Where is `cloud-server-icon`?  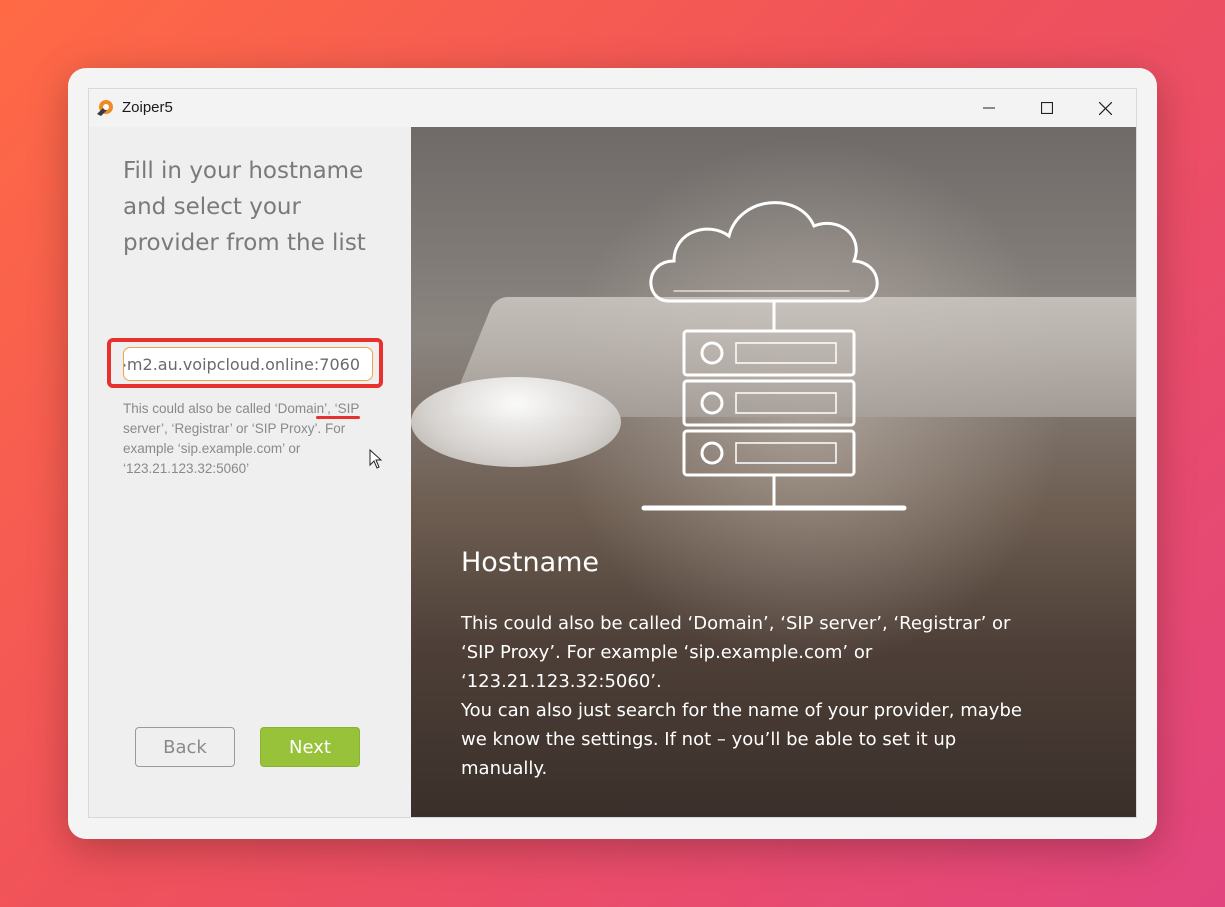 cloud-server-icon is located at coordinates (774, 356).